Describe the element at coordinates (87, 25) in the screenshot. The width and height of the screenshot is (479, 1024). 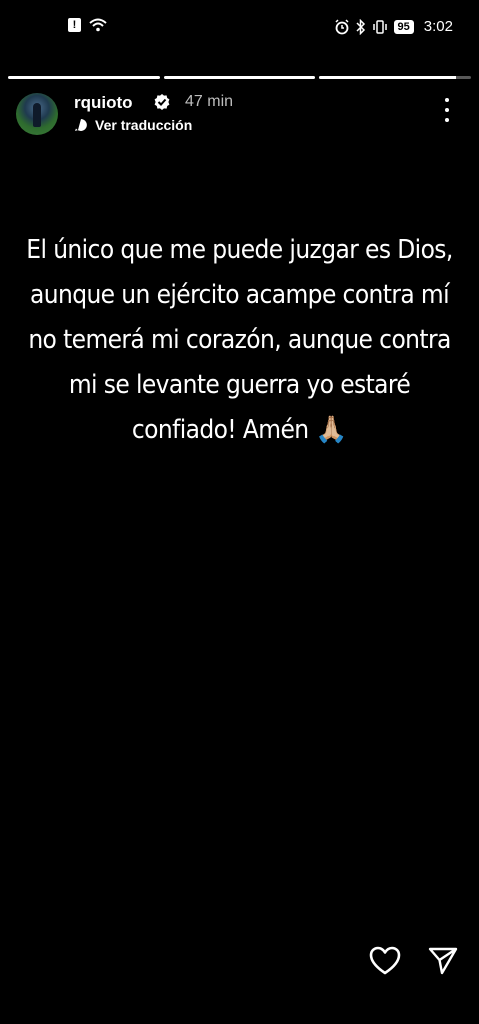
I see `status-left: !` at that location.